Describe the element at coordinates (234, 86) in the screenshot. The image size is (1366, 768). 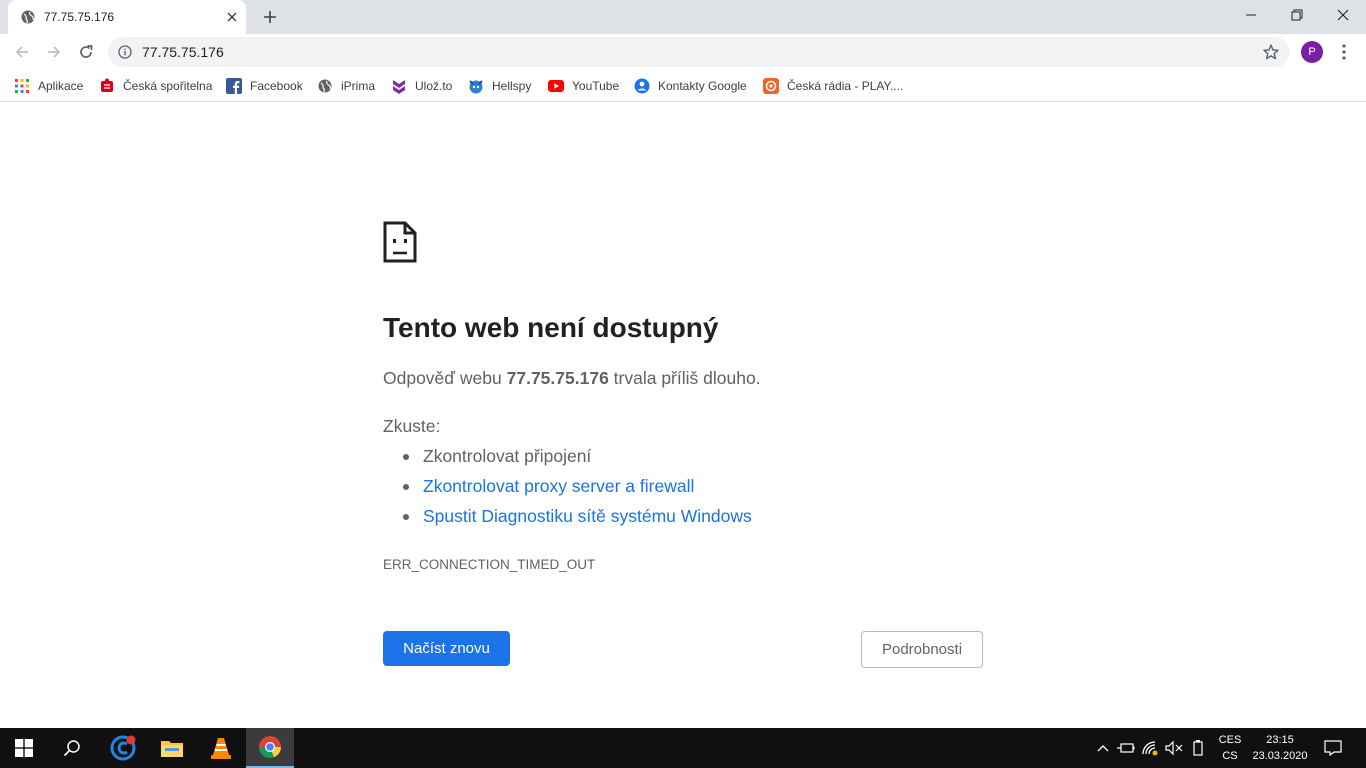
I see `facebook-icon` at that location.